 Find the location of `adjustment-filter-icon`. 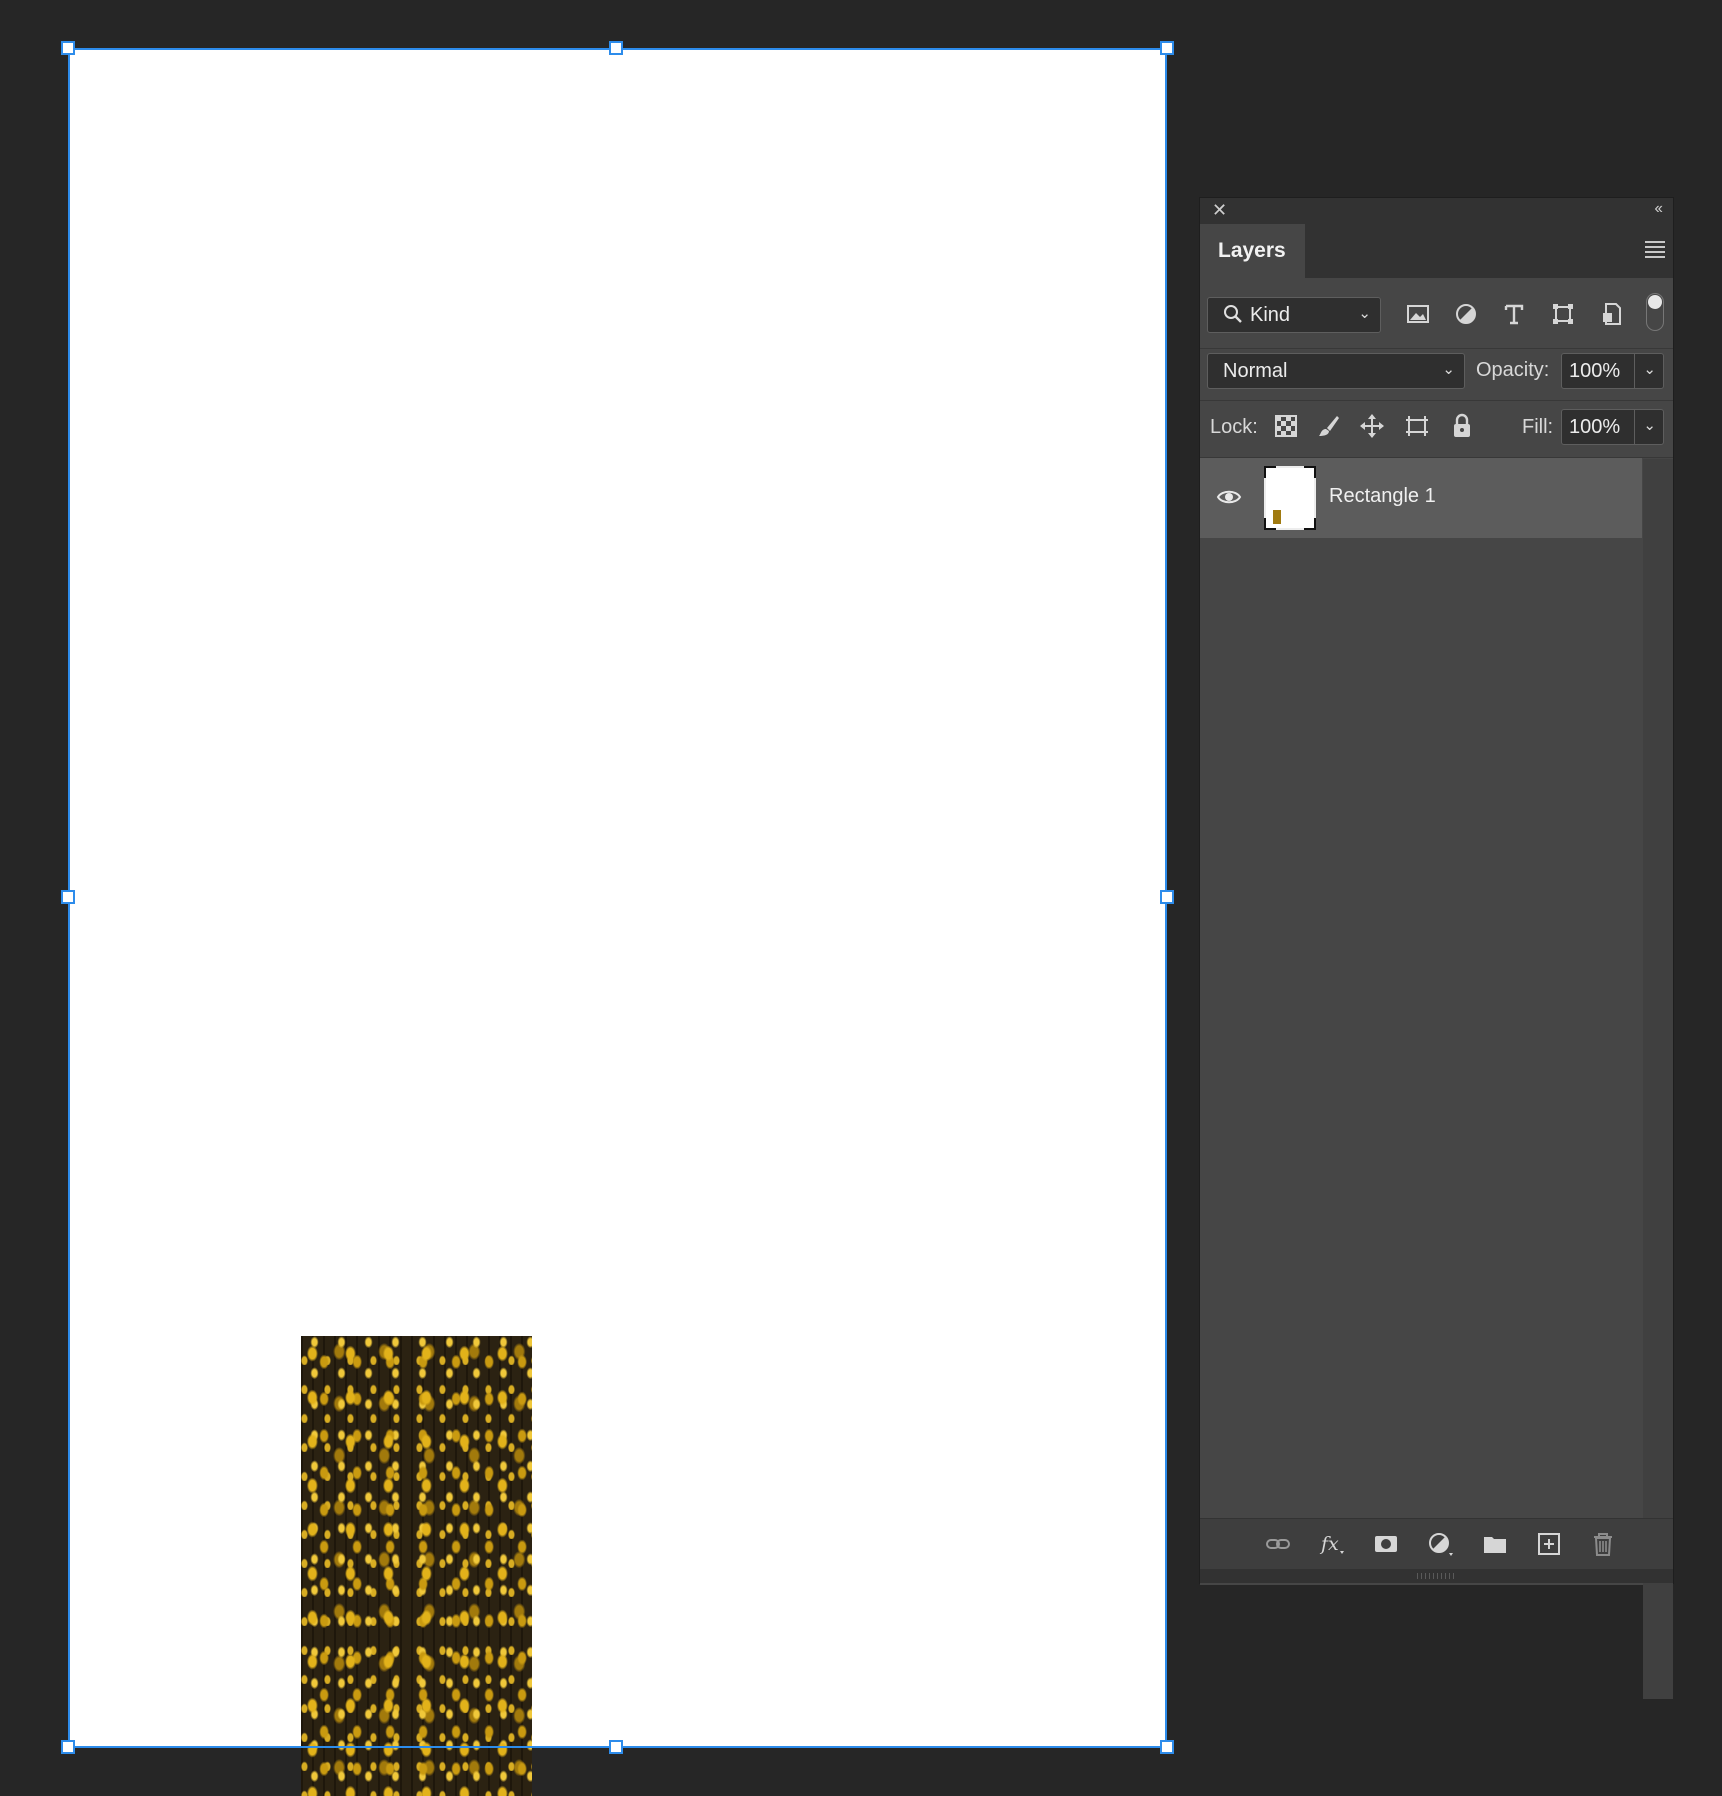

adjustment-filter-icon is located at coordinates (1466, 314).